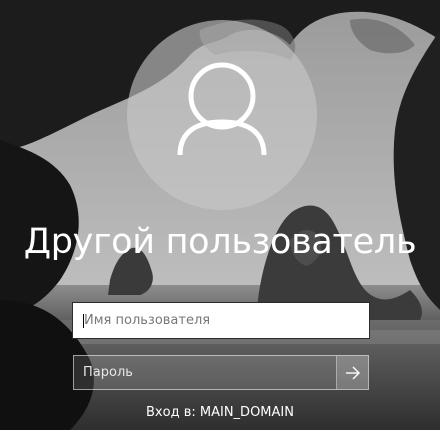 The width and height of the screenshot is (440, 430). I want to click on domain-name: MAIN_DOMAIN, so click(246, 412).